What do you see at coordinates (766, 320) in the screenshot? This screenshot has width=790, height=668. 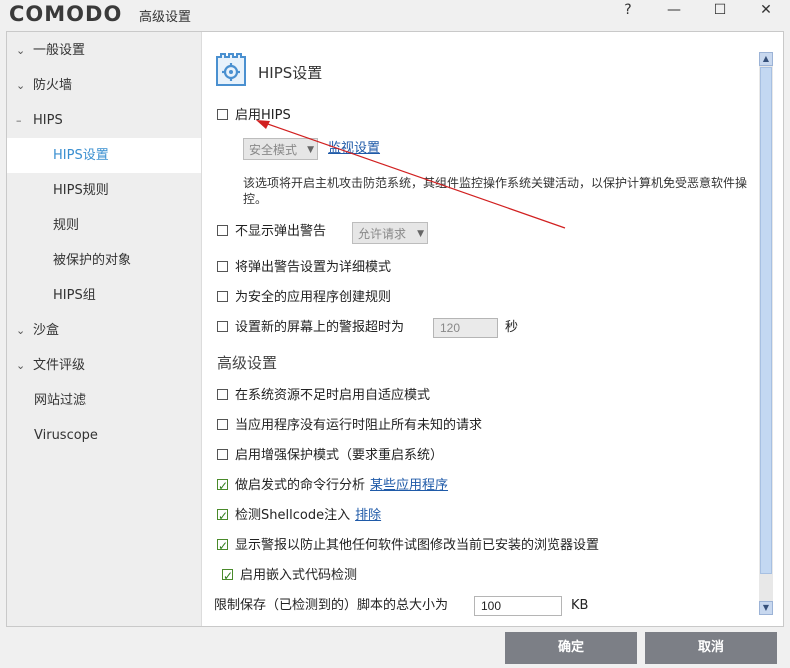 I see `scrollbar-thumb` at bounding box center [766, 320].